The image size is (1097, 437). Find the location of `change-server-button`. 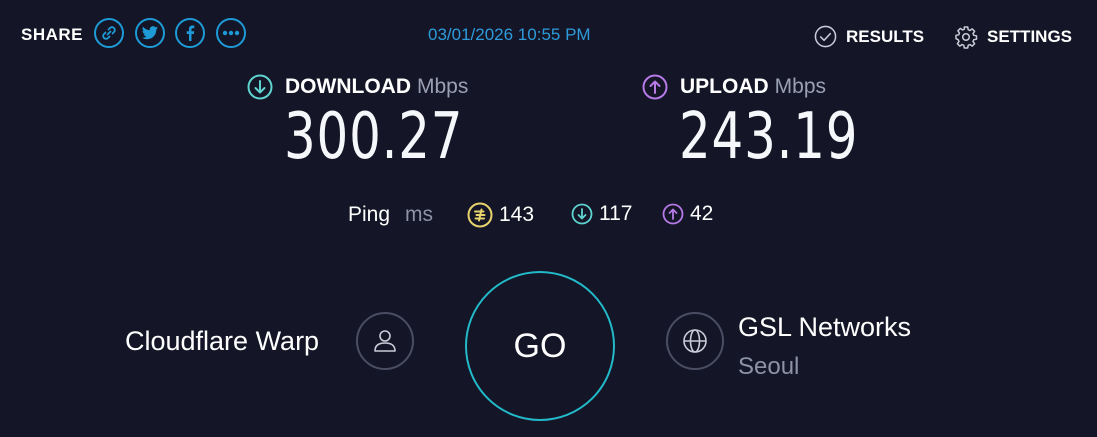

change-server-button is located at coordinates (695, 341).